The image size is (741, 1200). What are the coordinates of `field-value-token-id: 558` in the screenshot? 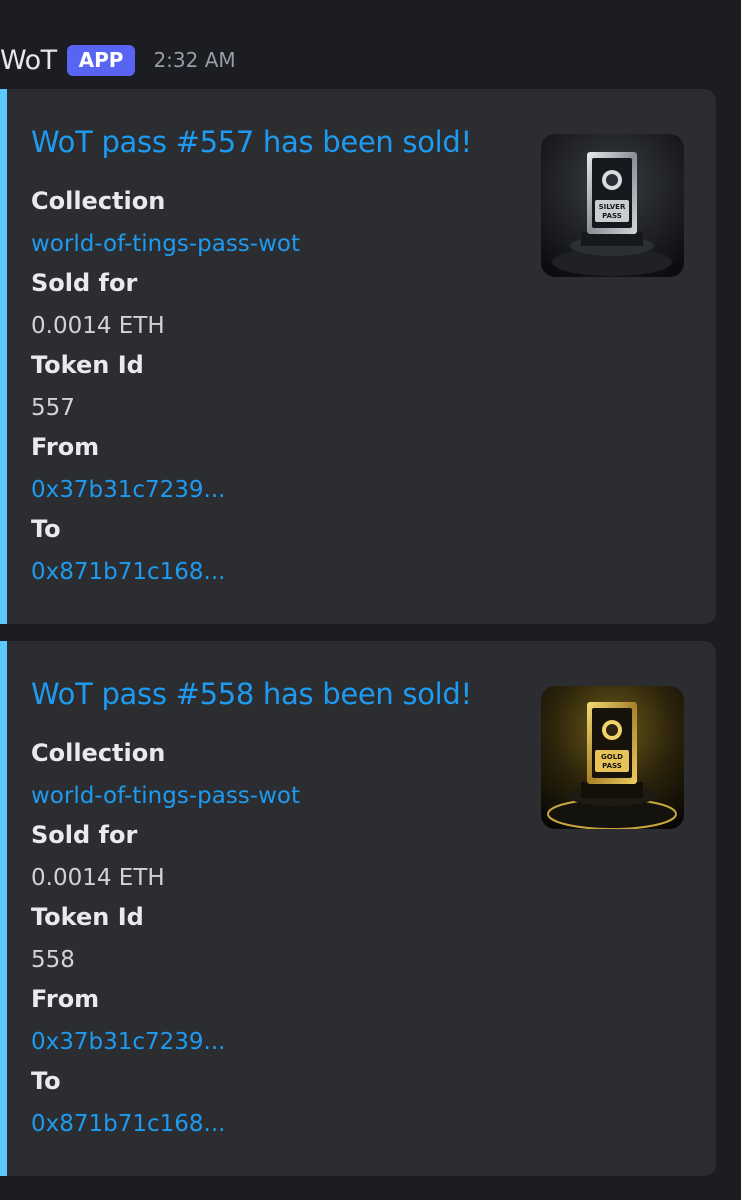 It's located at (53, 960).